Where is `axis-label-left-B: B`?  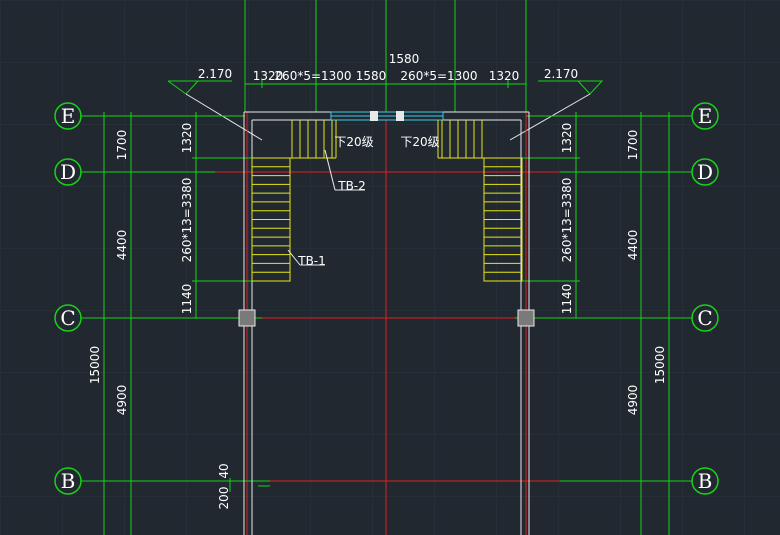
axis-label-left-B: B is located at coordinates (68, 481).